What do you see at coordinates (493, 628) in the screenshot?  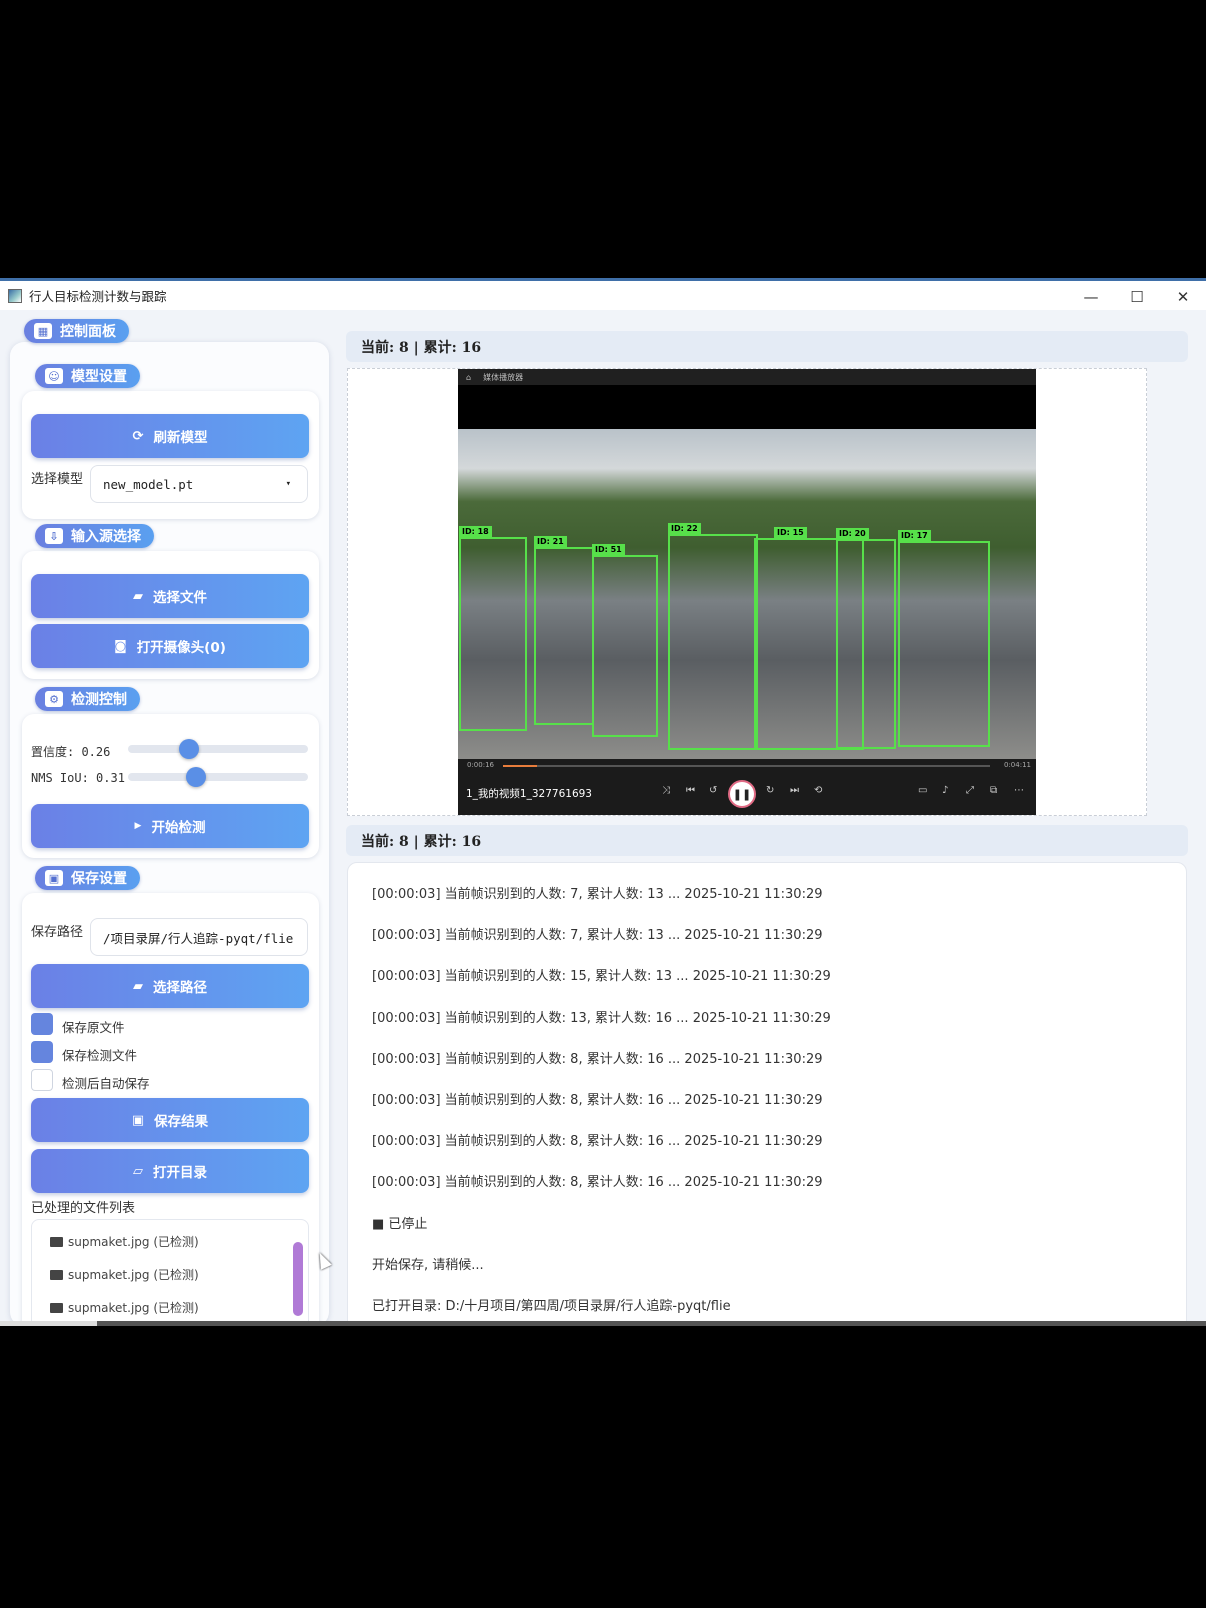 I see `detection-box: ID: 18` at bounding box center [493, 628].